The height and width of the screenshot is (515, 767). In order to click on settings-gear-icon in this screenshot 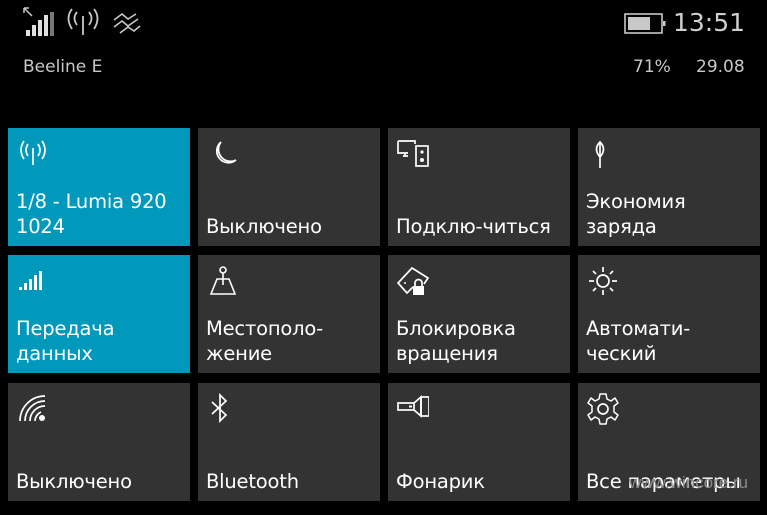, I will do `click(603, 409)`.